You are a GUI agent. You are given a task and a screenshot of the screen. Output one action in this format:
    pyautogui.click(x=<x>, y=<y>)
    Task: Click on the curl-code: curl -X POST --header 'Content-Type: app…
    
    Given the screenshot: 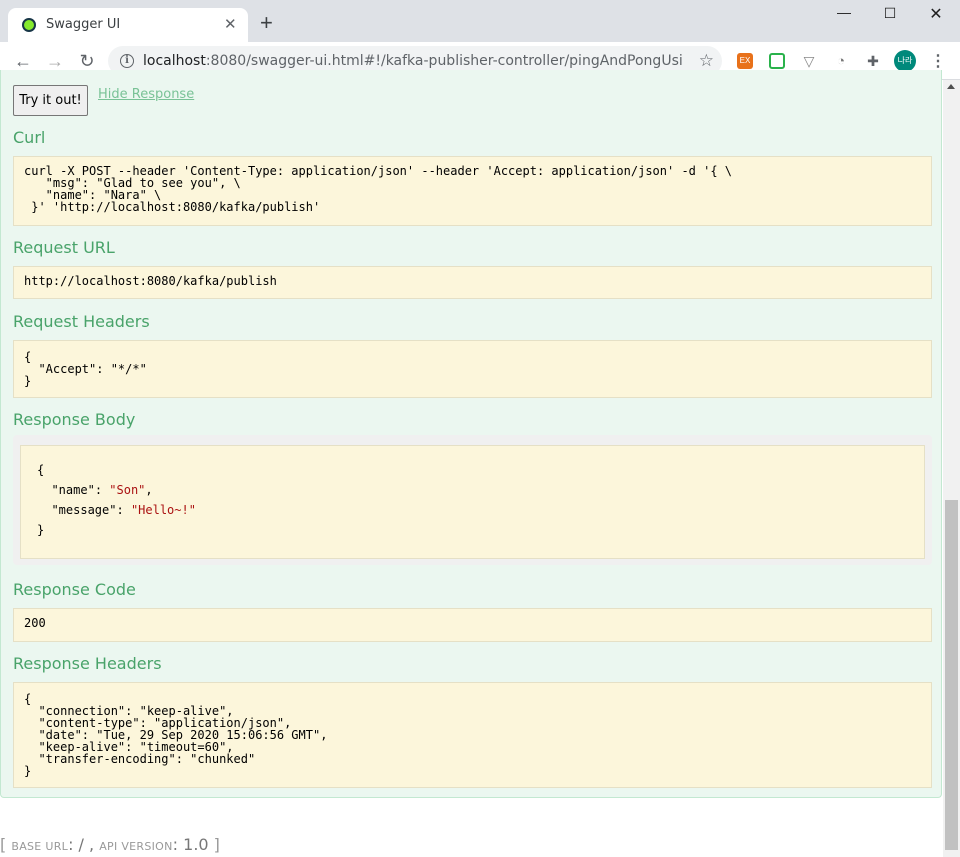 What is the action you would take?
    pyautogui.click(x=472, y=191)
    